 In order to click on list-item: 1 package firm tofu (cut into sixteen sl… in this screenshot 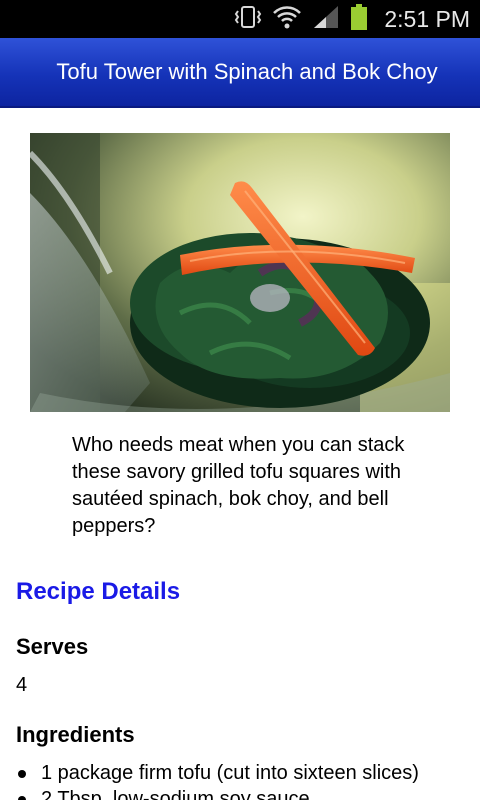, I will do `click(246, 773)`.